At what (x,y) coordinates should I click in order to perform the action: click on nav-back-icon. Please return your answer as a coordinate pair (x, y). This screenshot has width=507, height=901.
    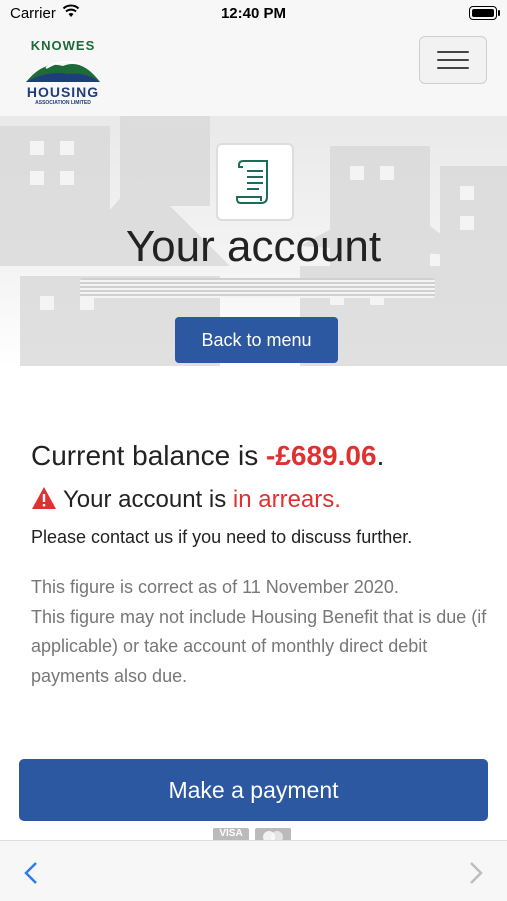
    Looking at the image, I should click on (31, 875).